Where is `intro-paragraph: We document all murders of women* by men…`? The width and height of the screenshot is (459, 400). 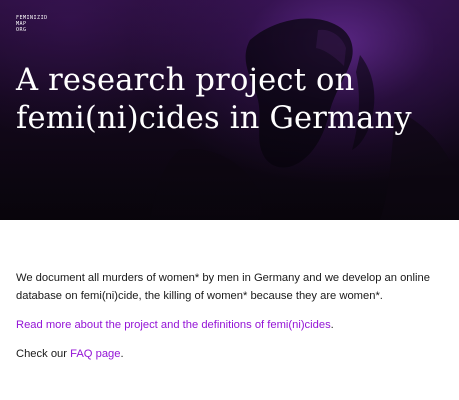
intro-paragraph: We document all murders of women* by men… is located at coordinates (236, 287).